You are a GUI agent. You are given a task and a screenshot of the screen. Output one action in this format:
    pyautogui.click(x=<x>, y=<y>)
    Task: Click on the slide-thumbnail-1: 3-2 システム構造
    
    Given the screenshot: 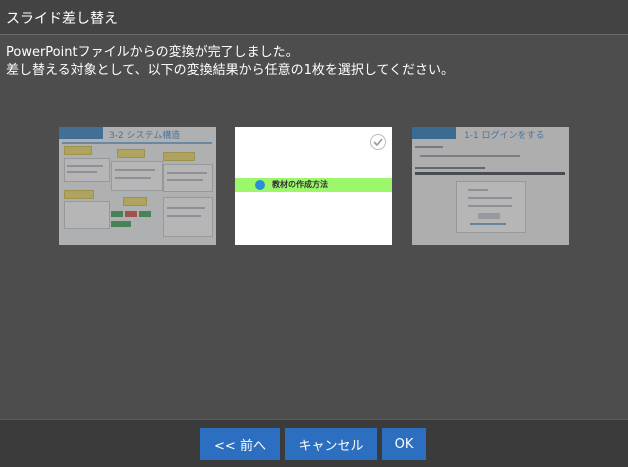 What is the action you would take?
    pyautogui.click(x=137, y=186)
    